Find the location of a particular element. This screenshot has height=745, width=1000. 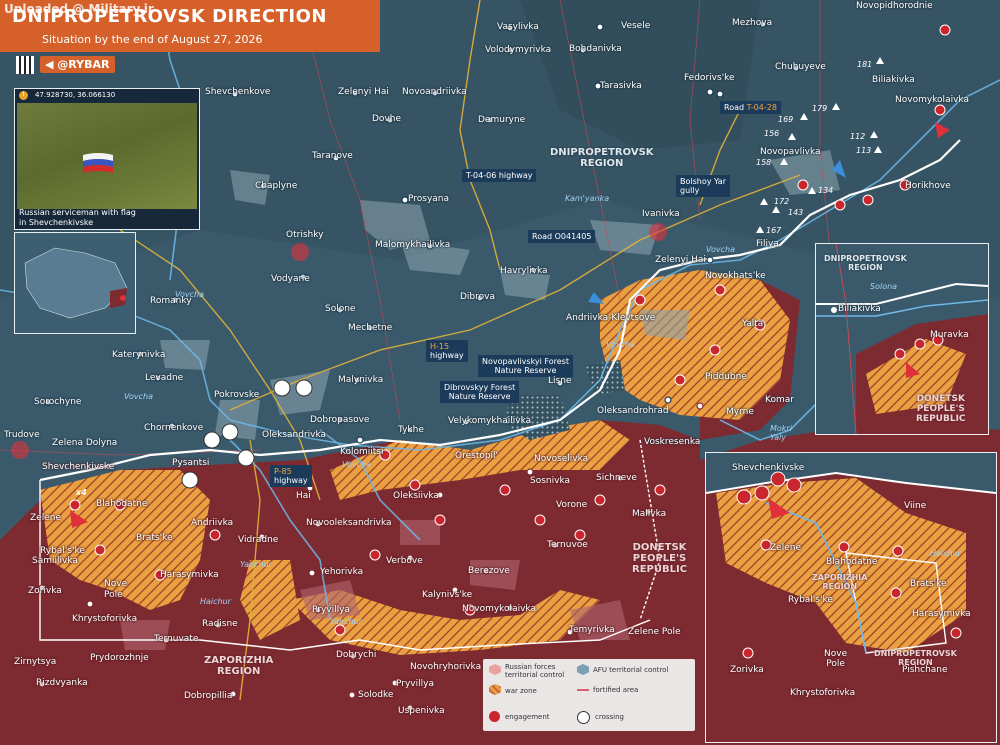

place-label: Shevchenkivske is located at coordinates (78, 467).